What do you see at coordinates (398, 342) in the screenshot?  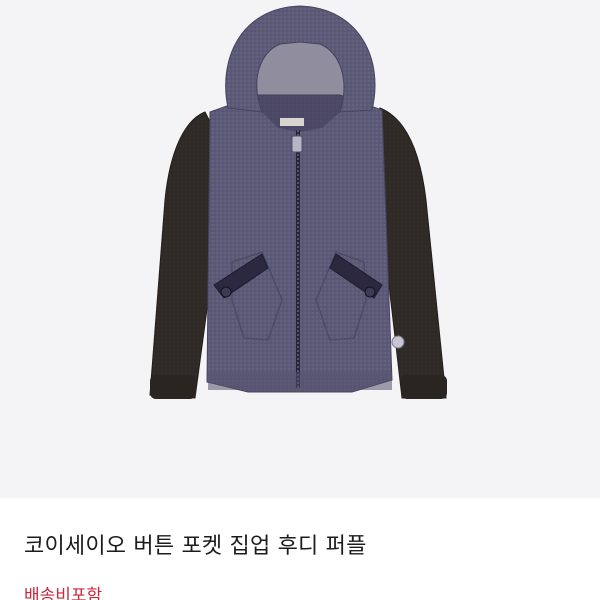 I see `logo-badge` at bounding box center [398, 342].